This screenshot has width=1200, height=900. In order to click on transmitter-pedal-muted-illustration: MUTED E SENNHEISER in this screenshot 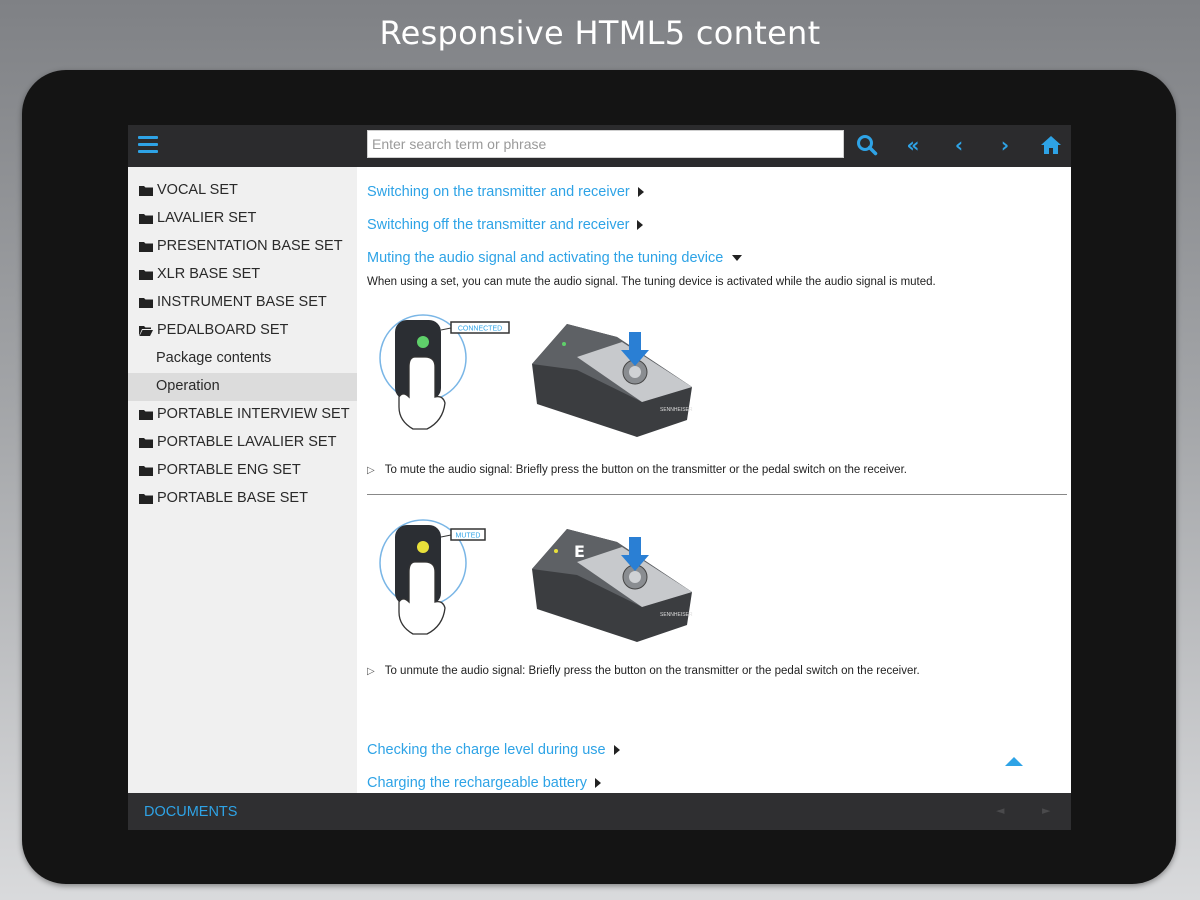, I will do `click(536, 580)`.